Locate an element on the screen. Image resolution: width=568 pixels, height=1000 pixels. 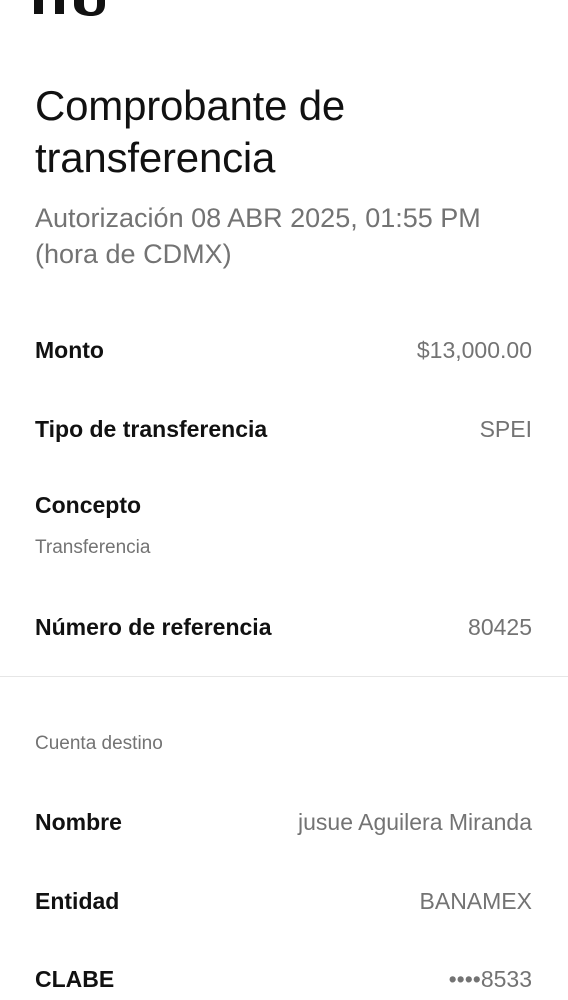
reference-number-value: 80425 is located at coordinates (500, 626).